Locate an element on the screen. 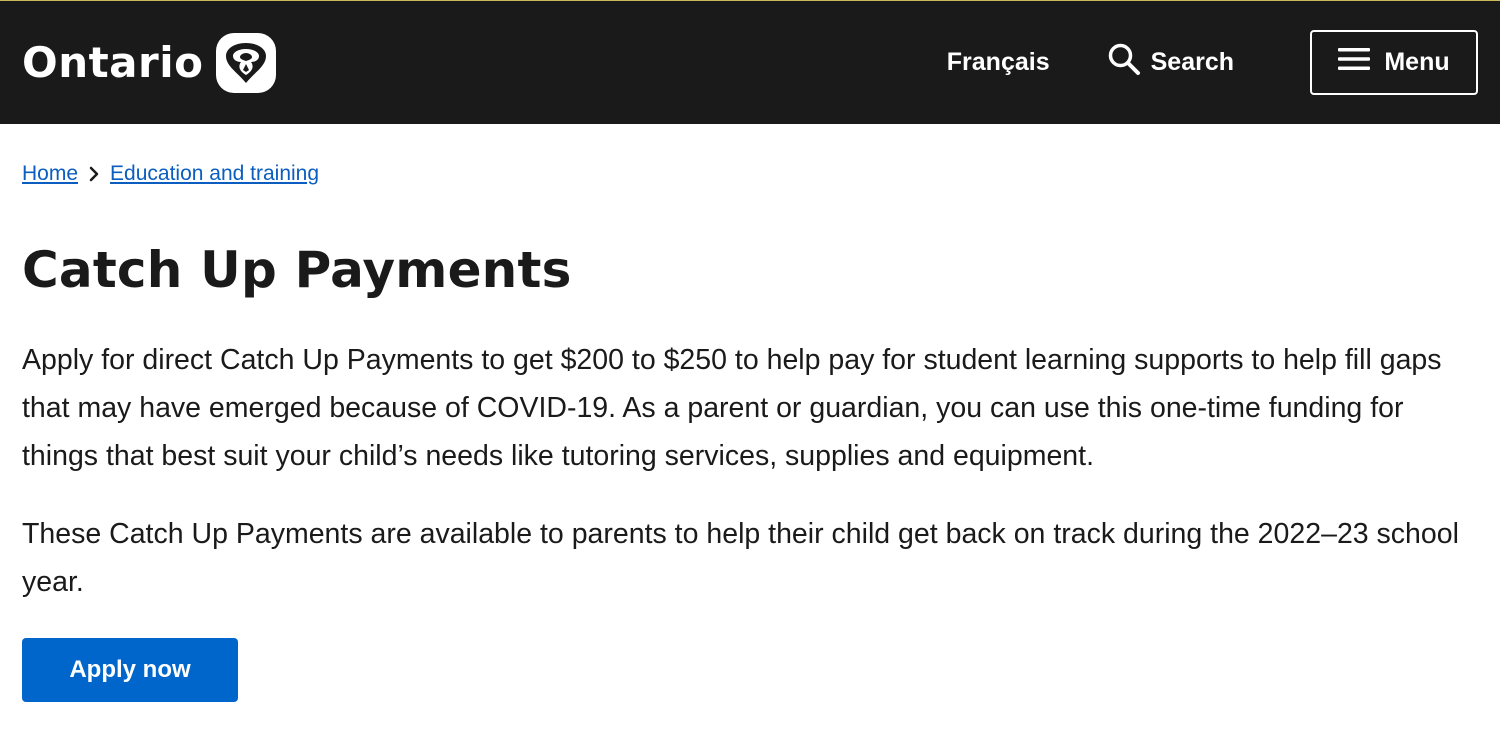 The image size is (1500, 738). ontario-logo-link: Ontario is located at coordinates (149, 62).